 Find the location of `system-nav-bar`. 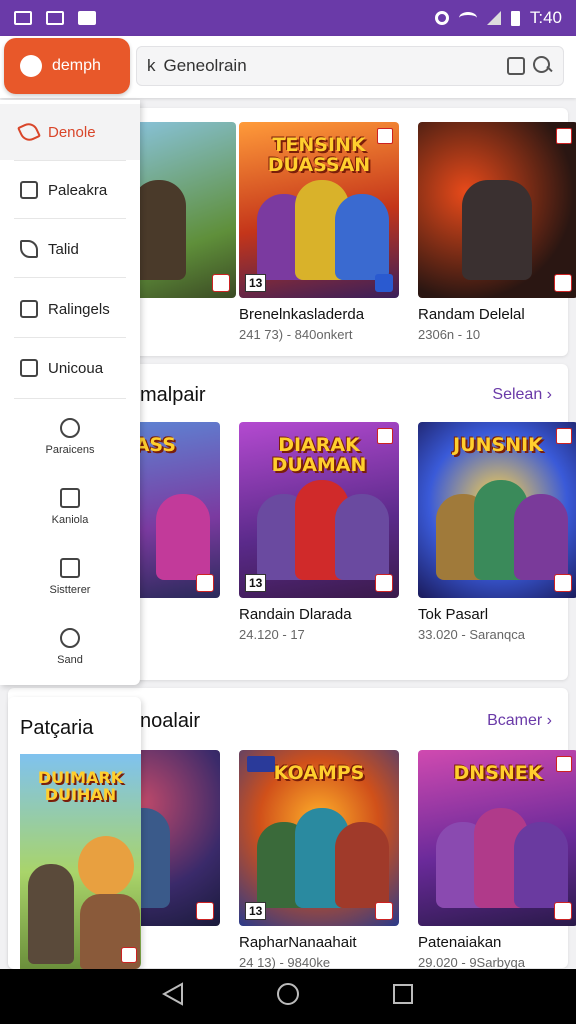

system-nav-bar is located at coordinates (288, 996).